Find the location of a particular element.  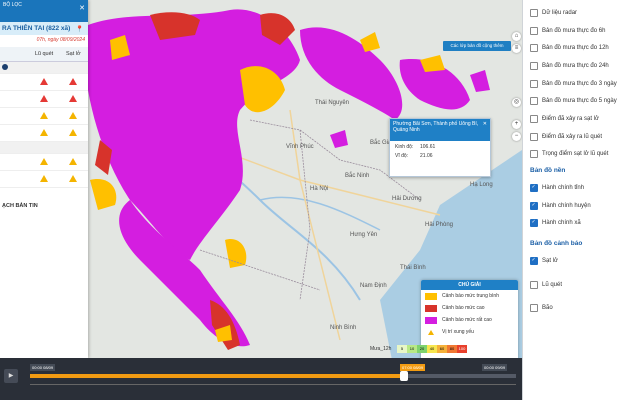

play-icon: ▶ is located at coordinates (11, 376).